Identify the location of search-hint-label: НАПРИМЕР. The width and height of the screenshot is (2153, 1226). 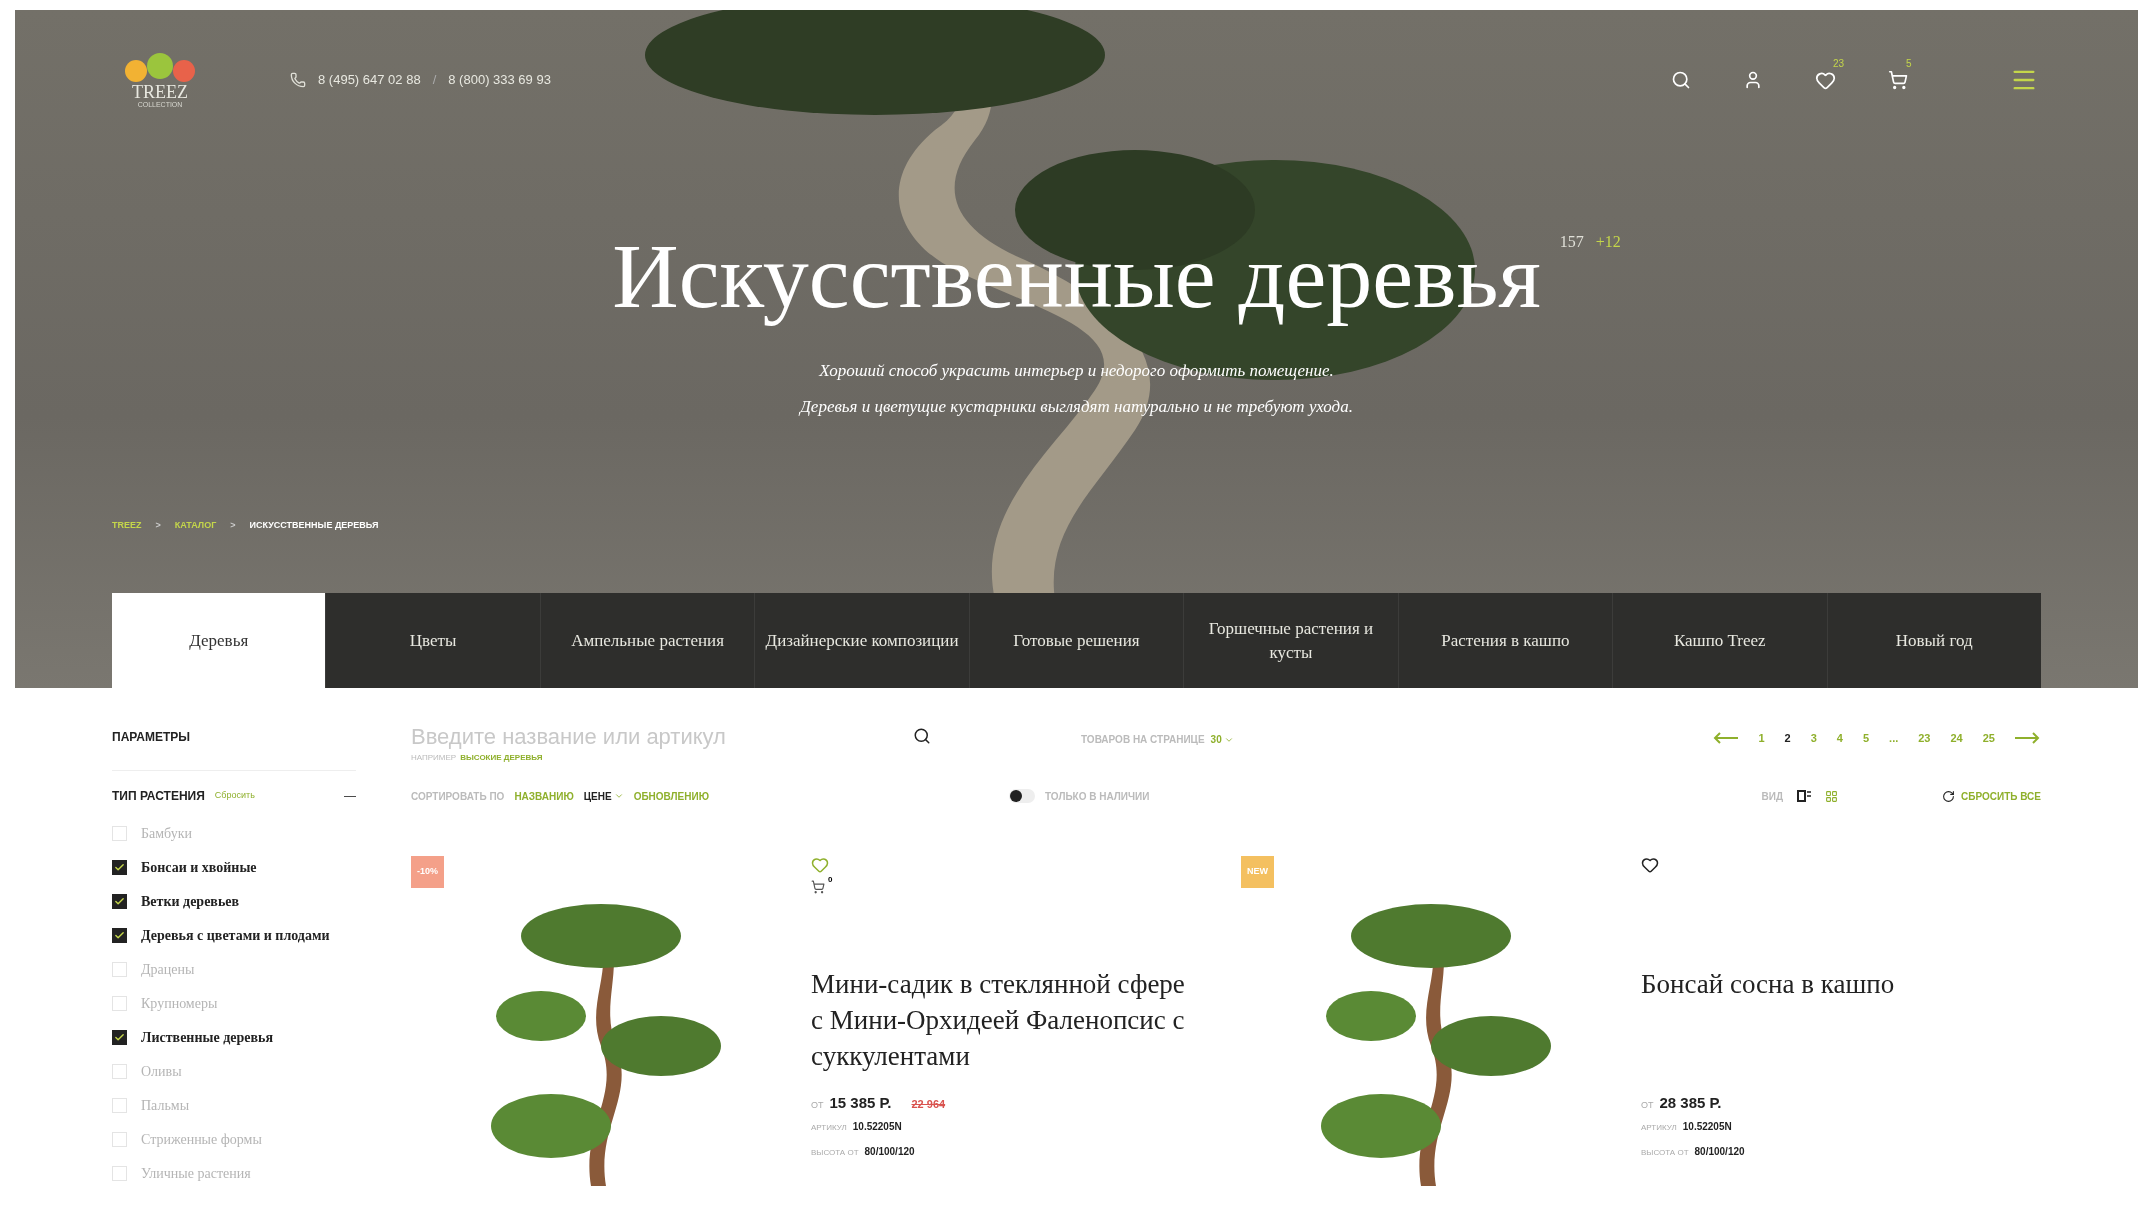
(434, 758).